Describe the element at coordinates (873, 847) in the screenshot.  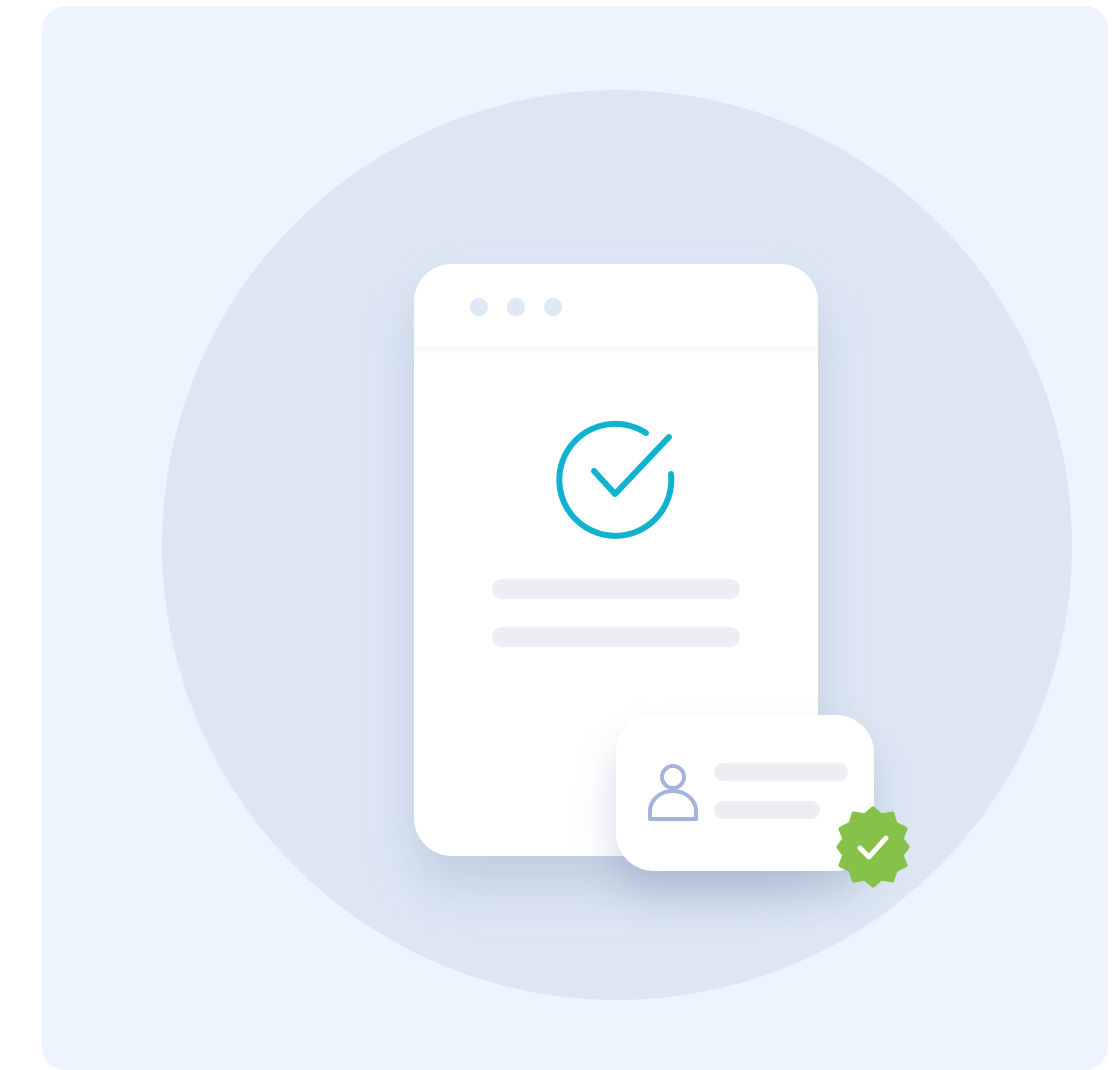
I see `verified-badge-icon` at that location.